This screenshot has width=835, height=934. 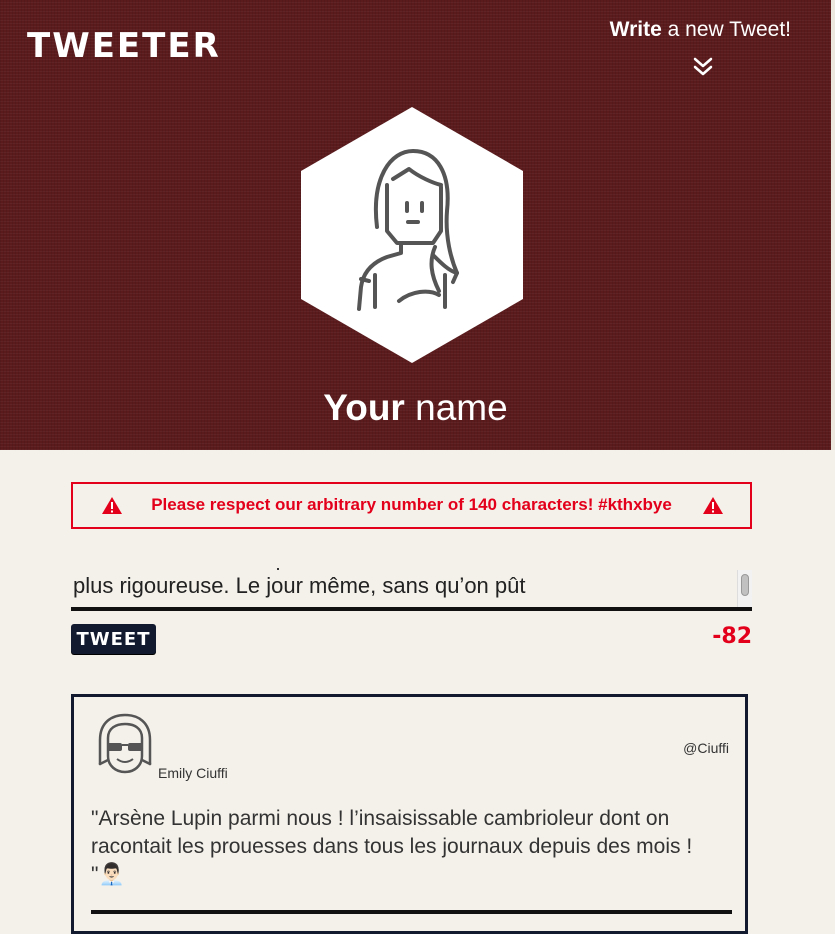 I want to click on character-counter: -82, so click(x=732, y=636).